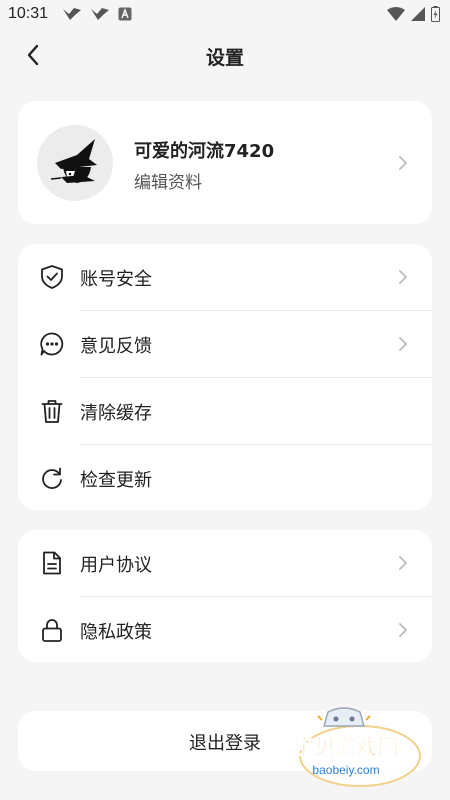 This screenshot has height=800, width=450. I want to click on document-icon, so click(52, 563).